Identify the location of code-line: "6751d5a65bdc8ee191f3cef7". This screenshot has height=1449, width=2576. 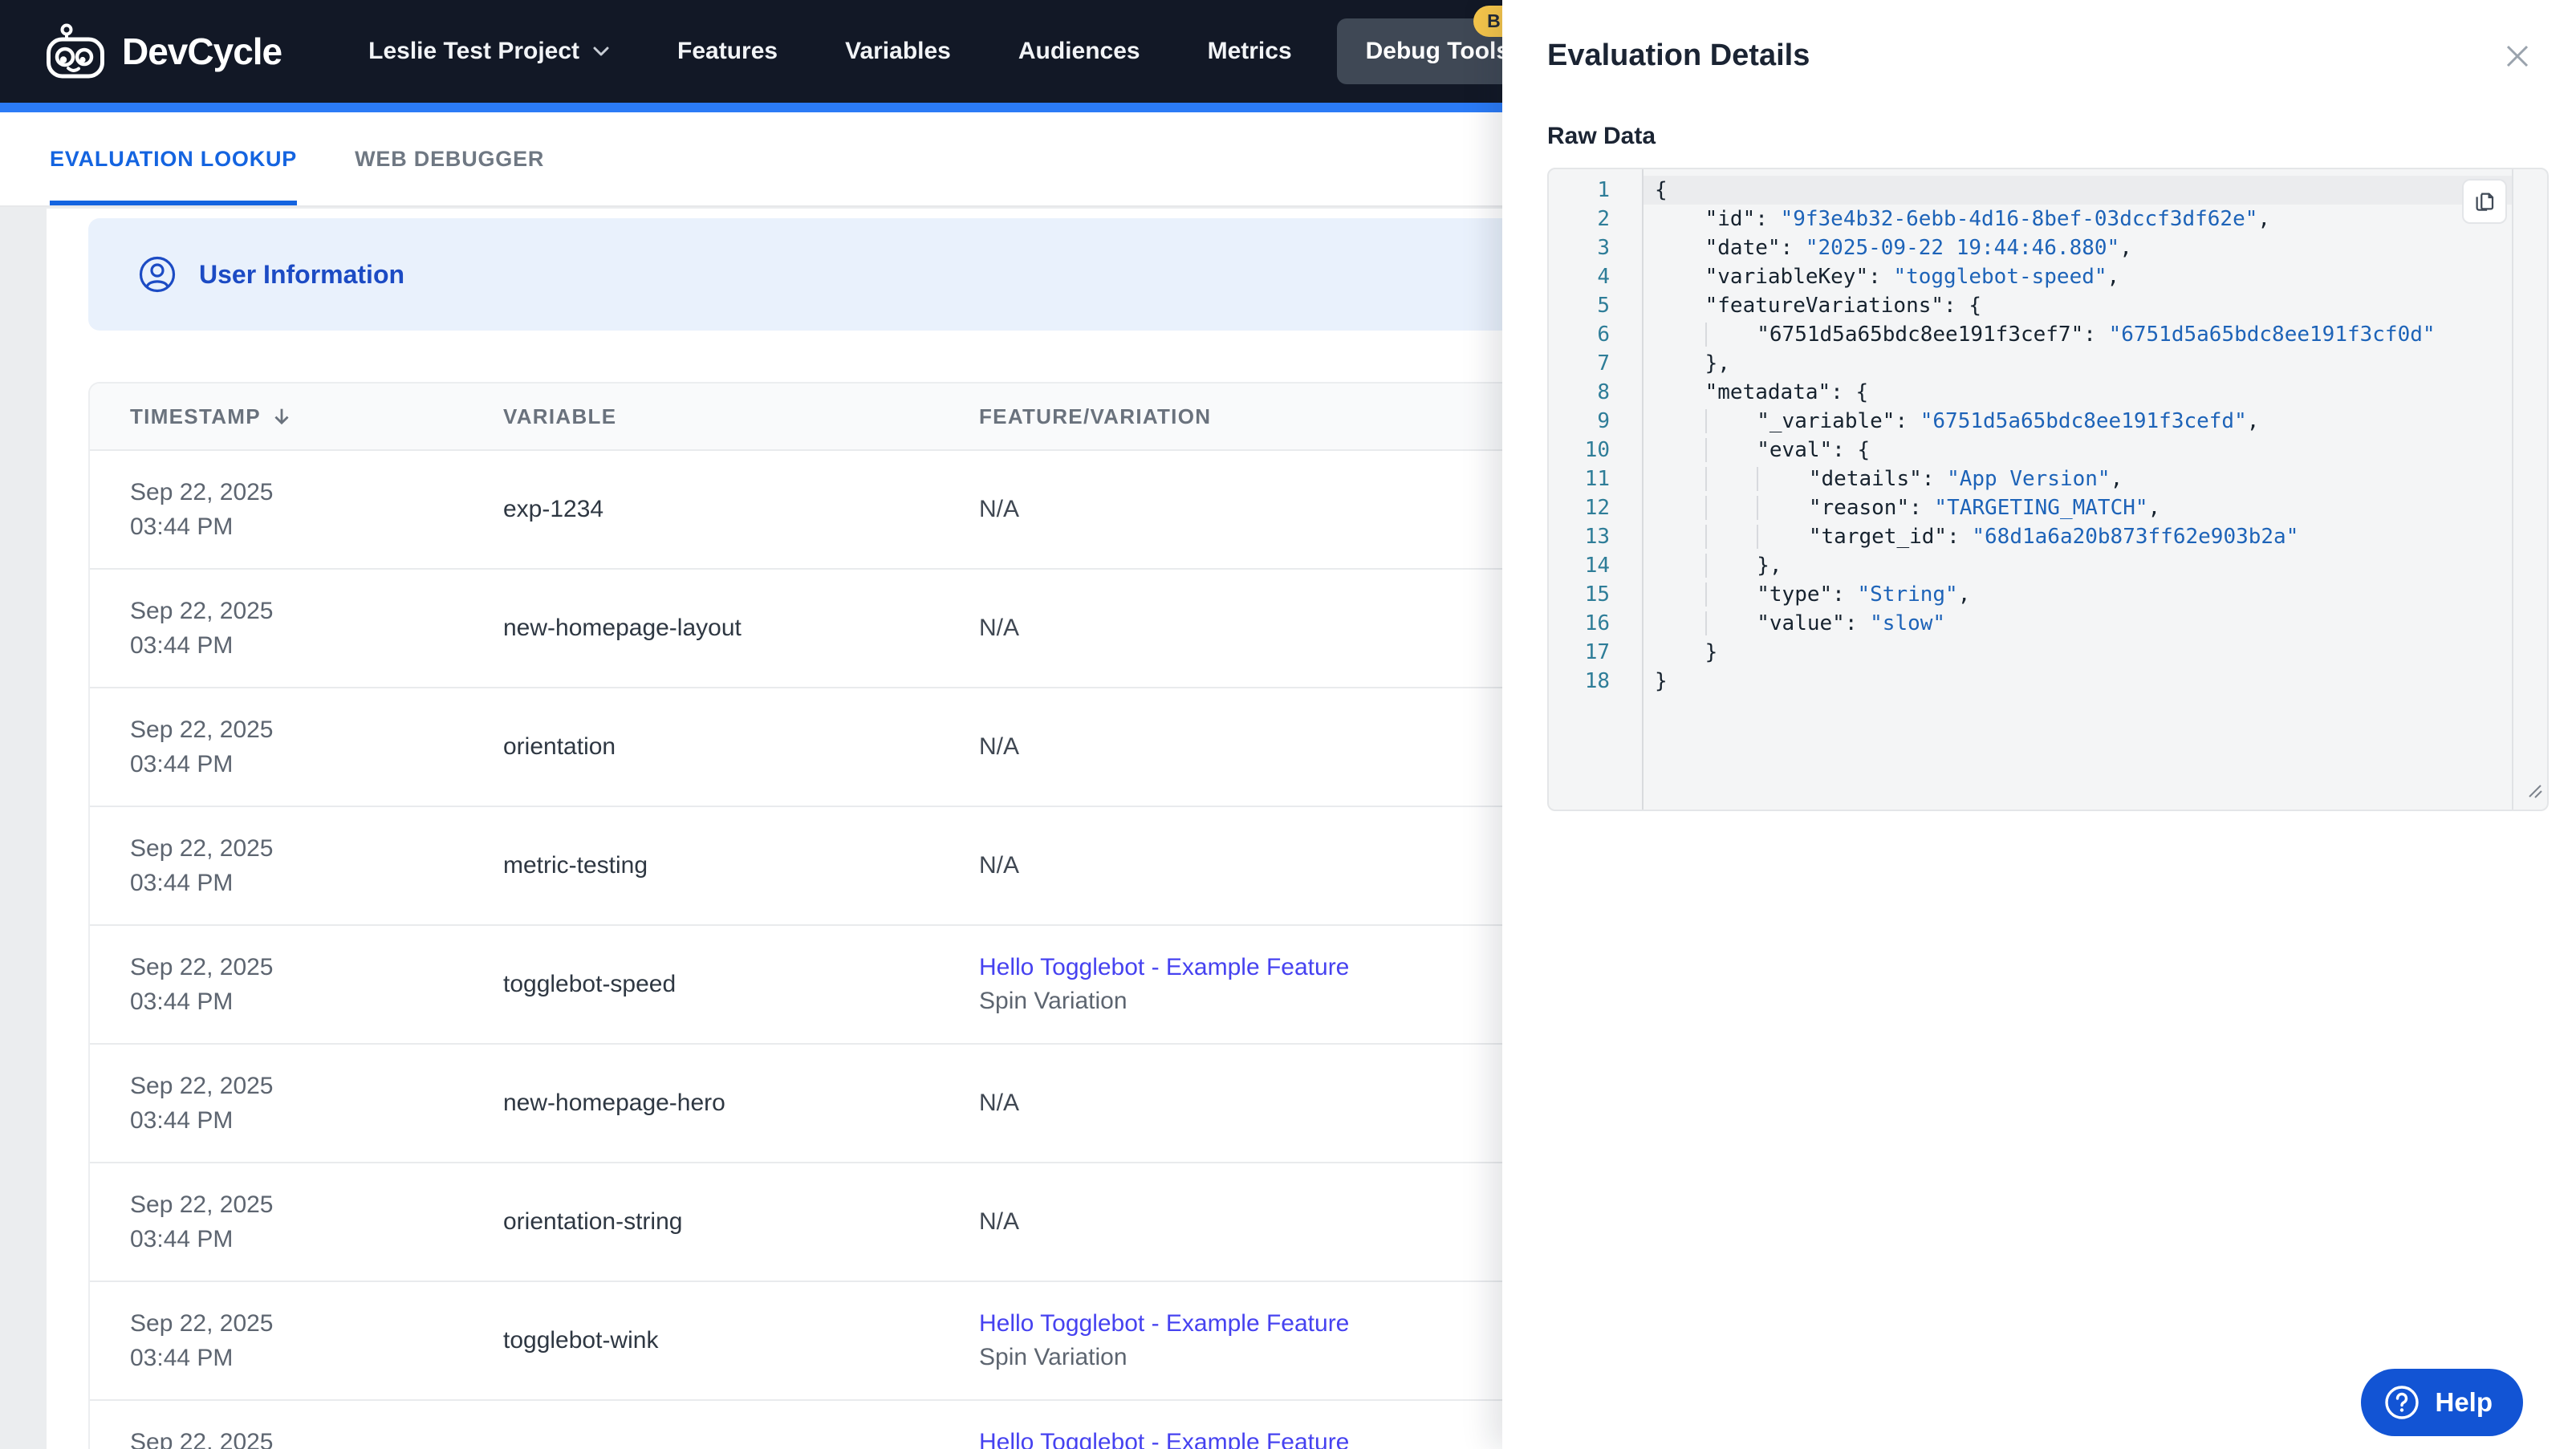
(2078, 334).